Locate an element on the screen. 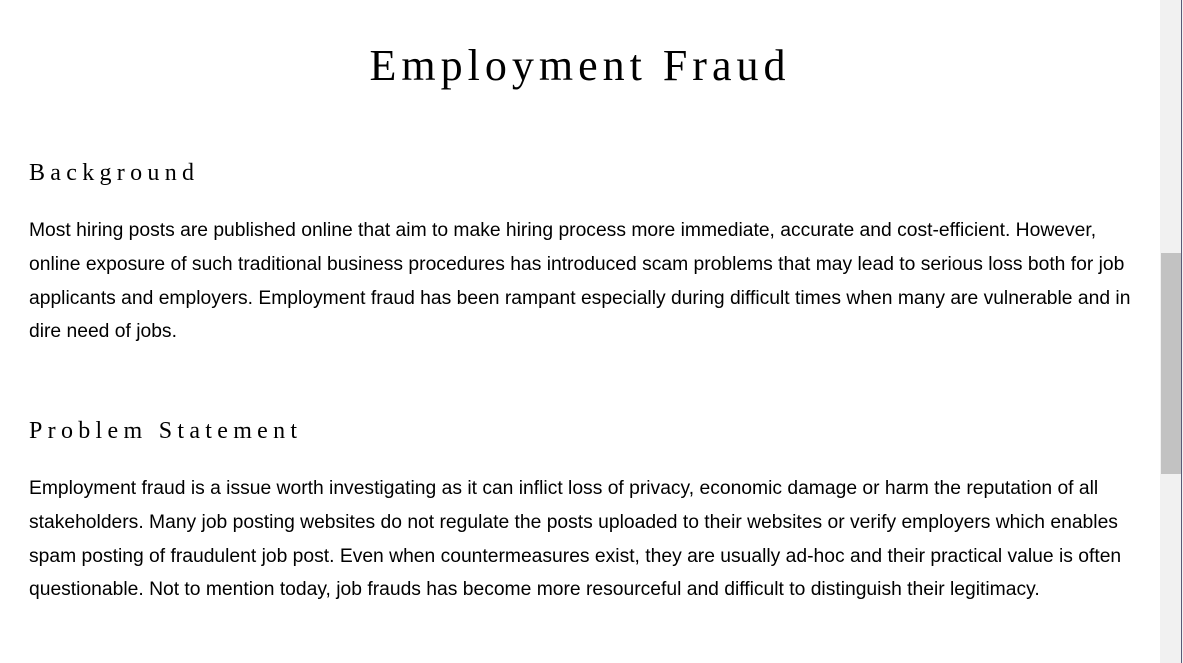 The image size is (1183, 663). document-title: Employment Fraud is located at coordinates (580, 65).